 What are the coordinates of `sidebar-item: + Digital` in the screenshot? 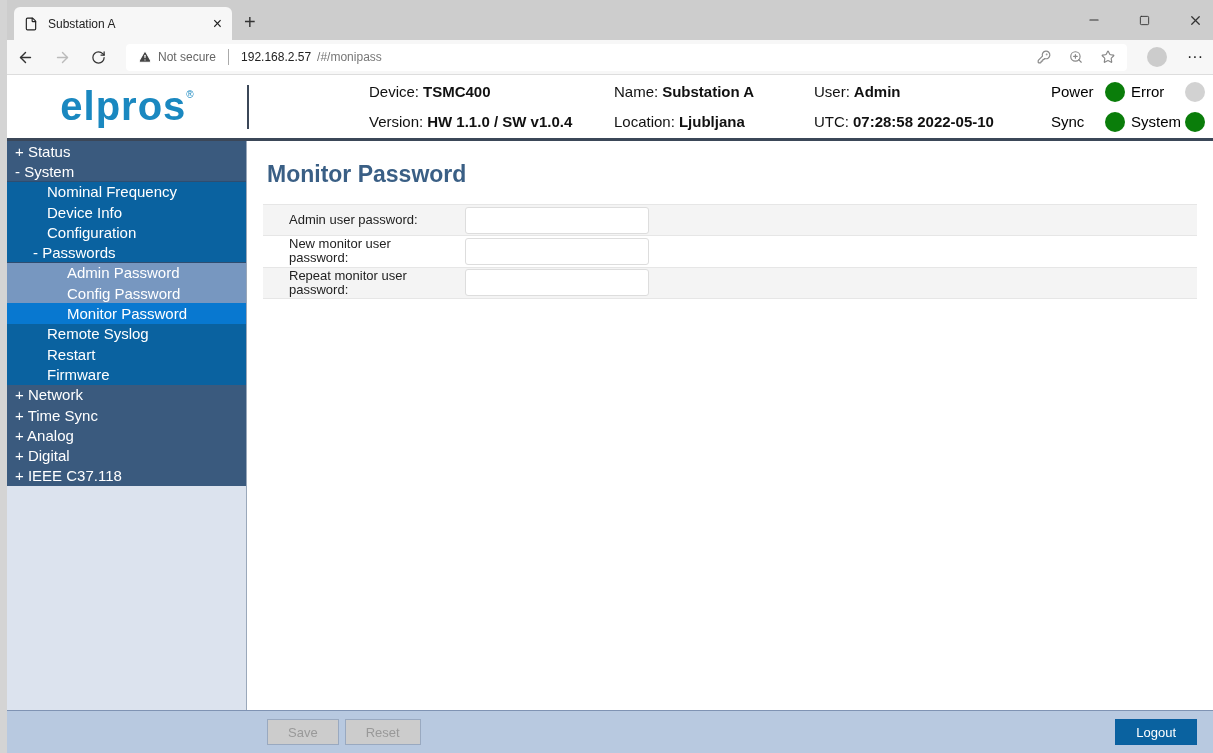 It's located at (126, 455).